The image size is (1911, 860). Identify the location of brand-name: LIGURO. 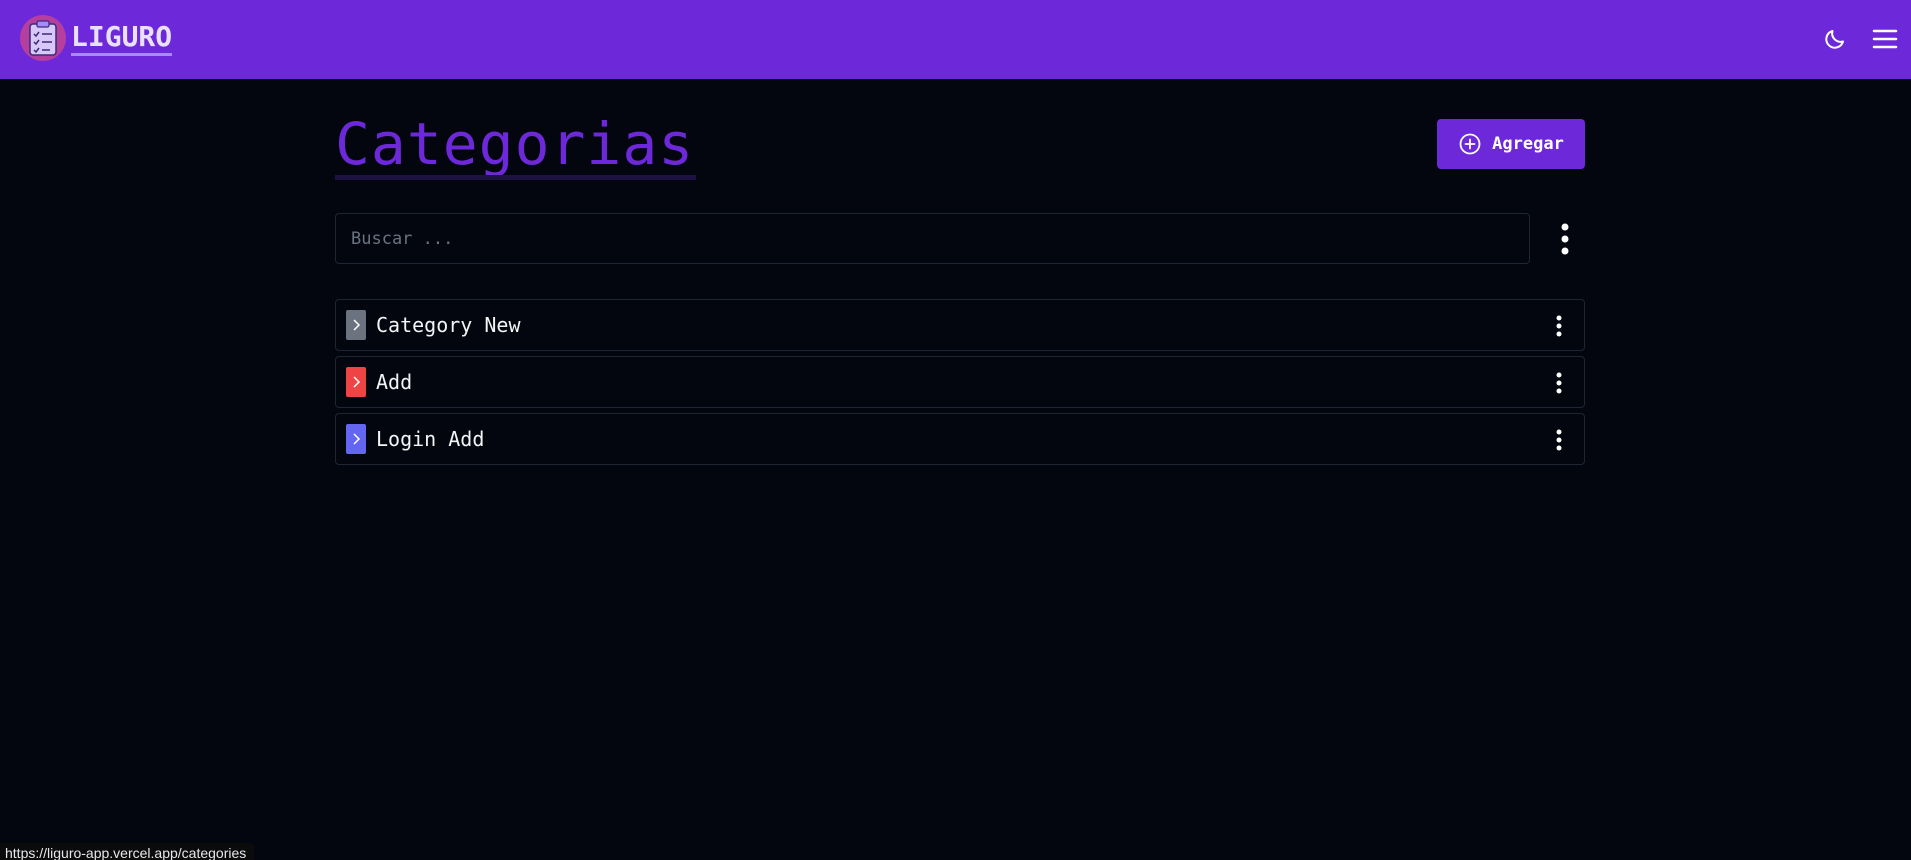
(122, 38).